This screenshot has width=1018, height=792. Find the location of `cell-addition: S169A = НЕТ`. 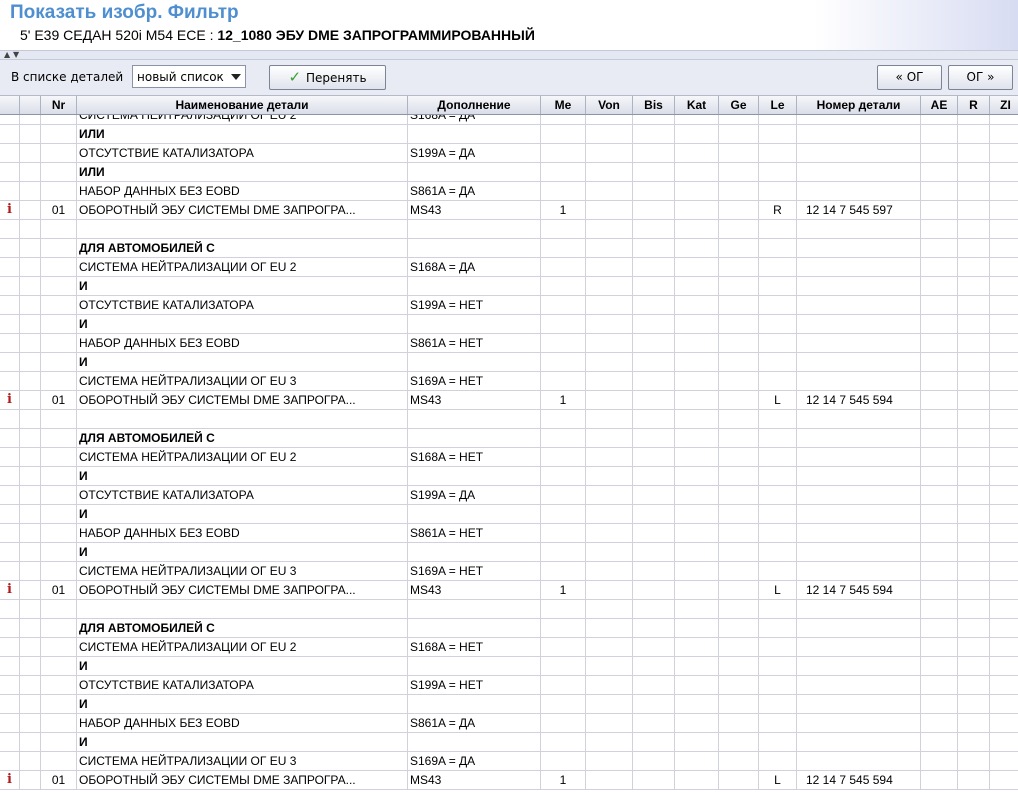

cell-addition: S169A = НЕТ is located at coordinates (474, 381).